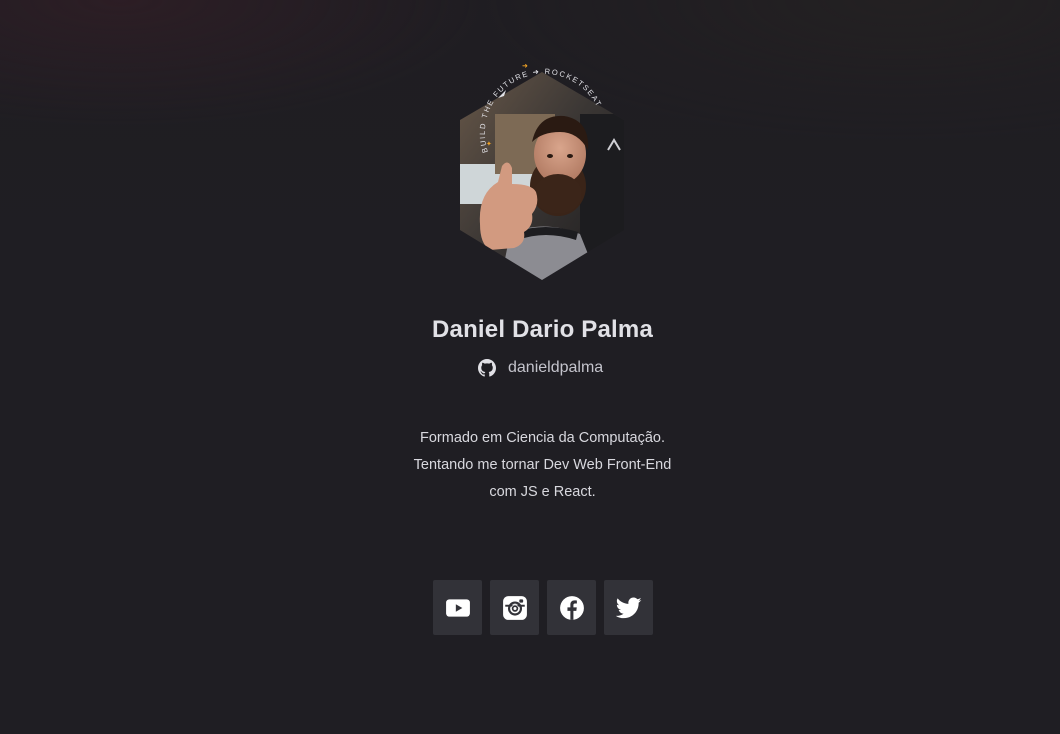  I want to click on twitter-icon, so click(628, 607).